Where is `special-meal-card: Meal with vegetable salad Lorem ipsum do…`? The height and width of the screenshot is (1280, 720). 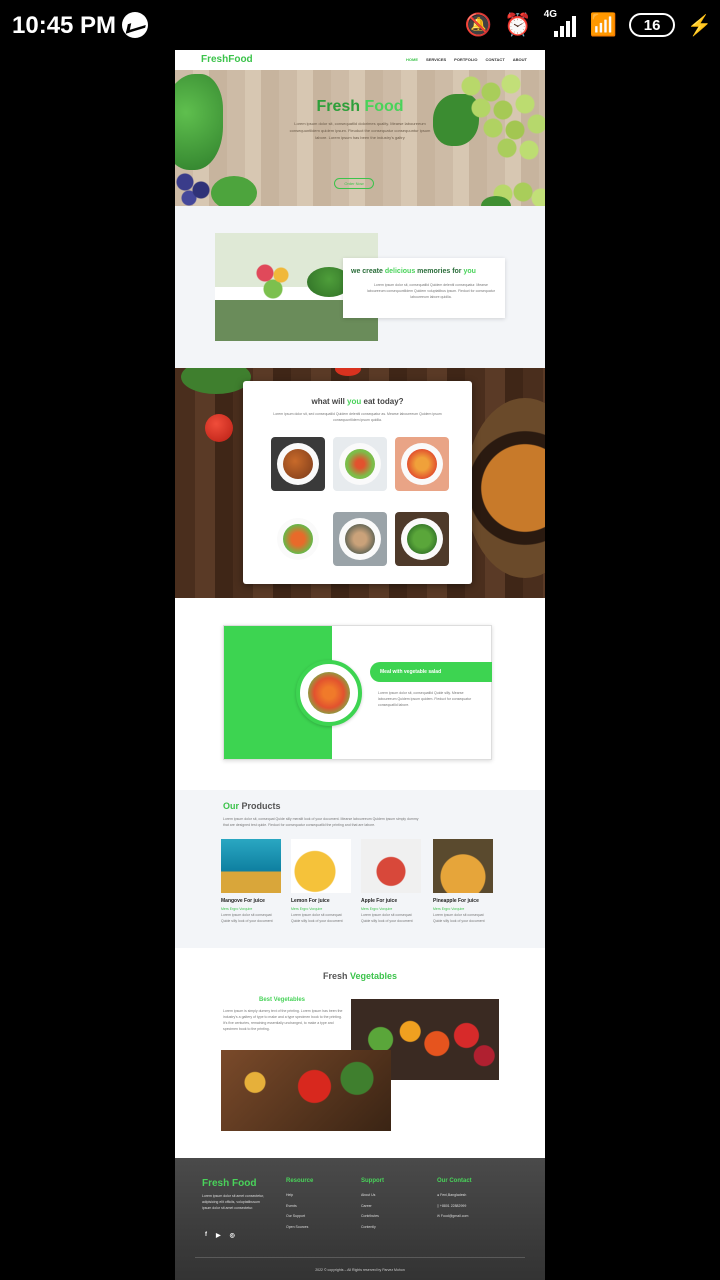
special-meal-card: Meal with vegetable salad Lorem ipsum do… is located at coordinates (357, 692).